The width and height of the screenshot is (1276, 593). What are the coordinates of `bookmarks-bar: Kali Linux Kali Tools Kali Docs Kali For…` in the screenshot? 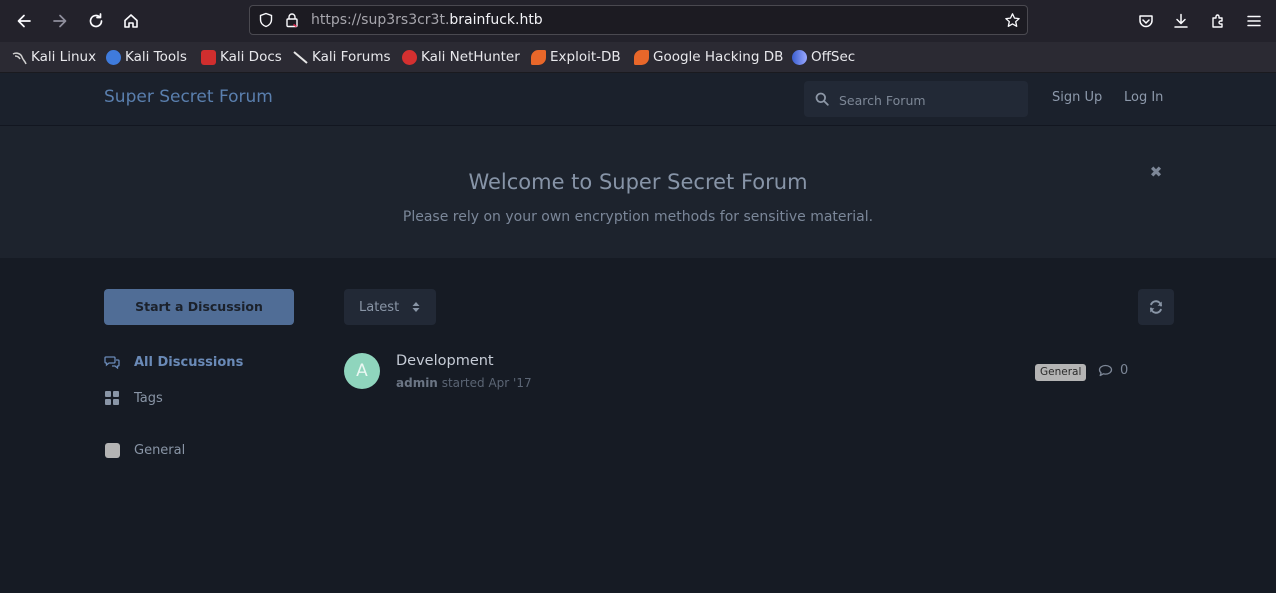 It's located at (638, 57).